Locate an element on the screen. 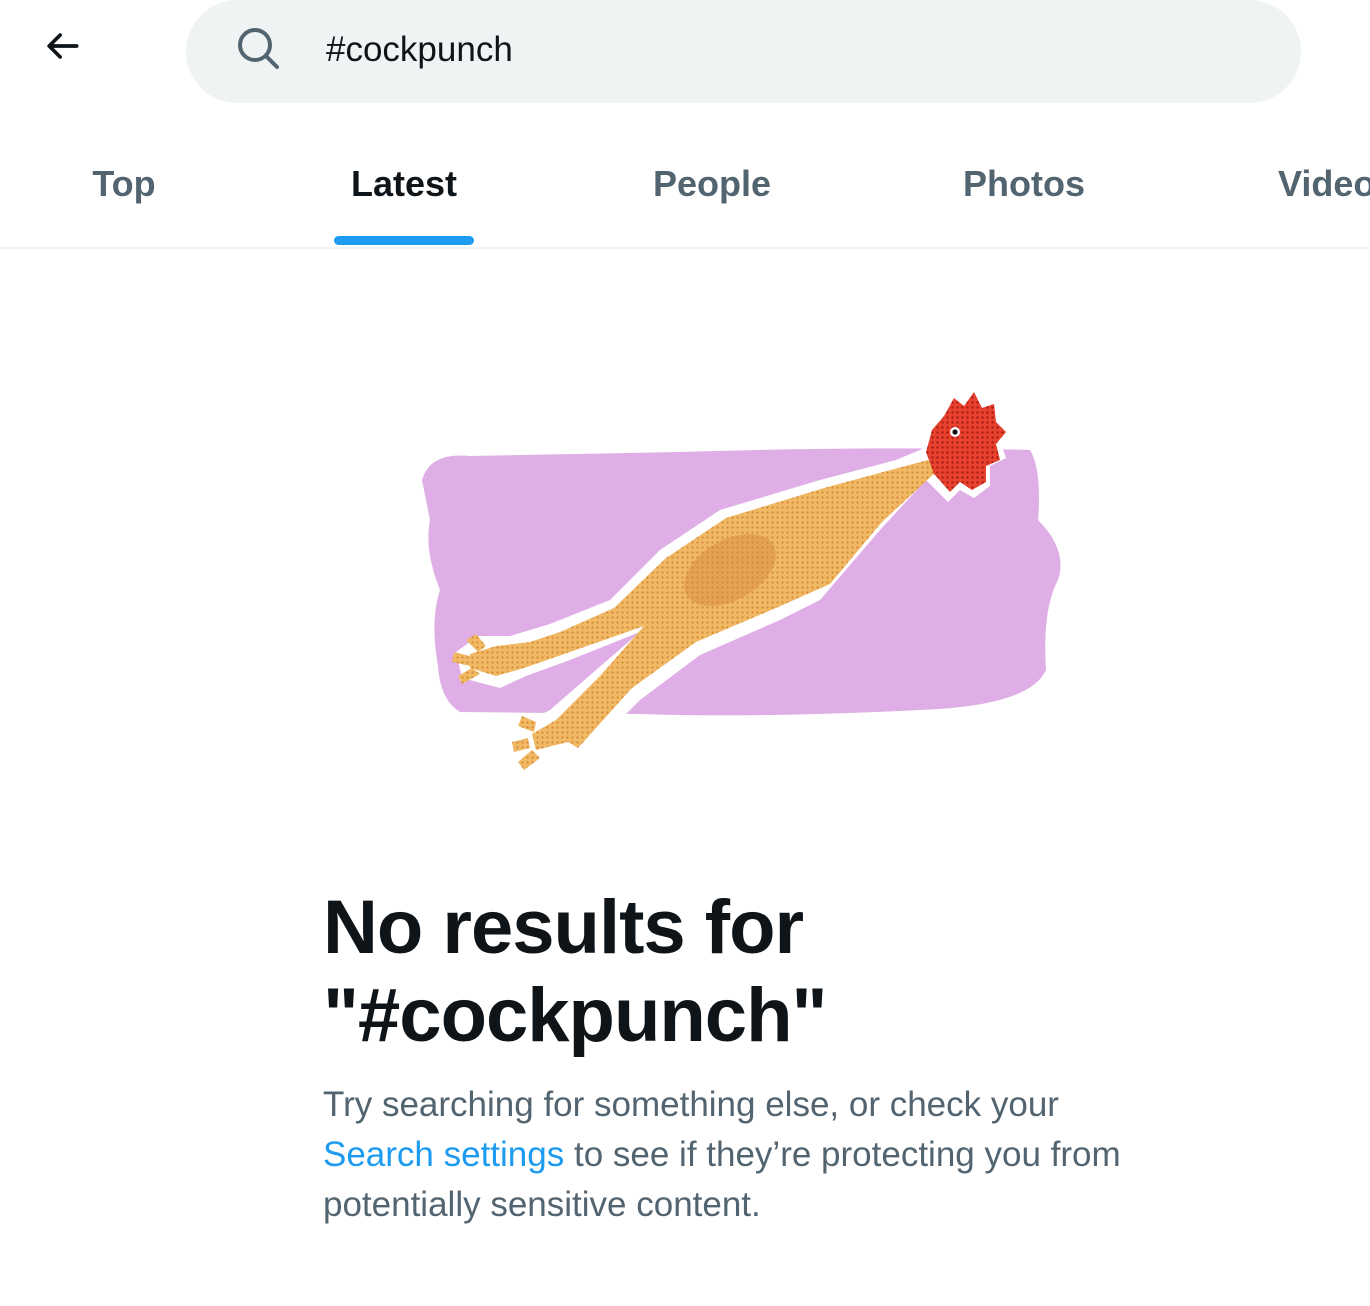  tab-videos: Videos is located at coordinates (1315, 183).